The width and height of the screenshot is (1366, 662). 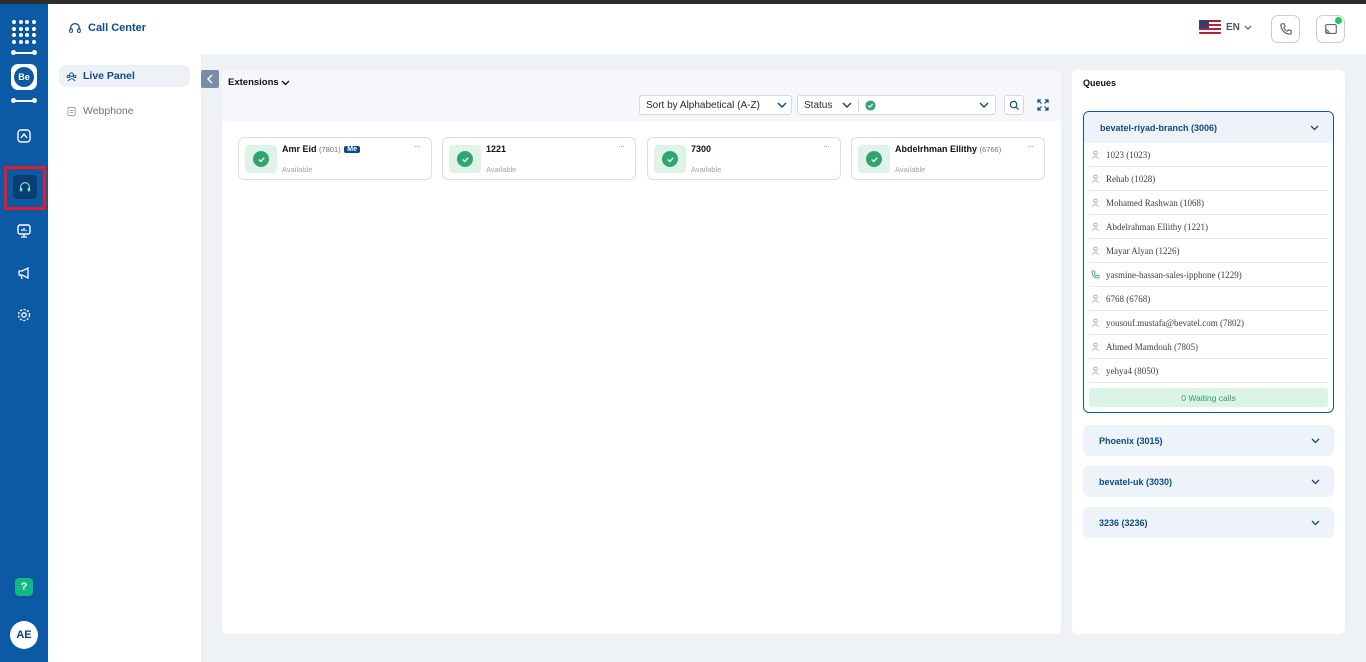 What do you see at coordinates (24, 333) in the screenshot?
I see `app-rail: Be ? AE` at bounding box center [24, 333].